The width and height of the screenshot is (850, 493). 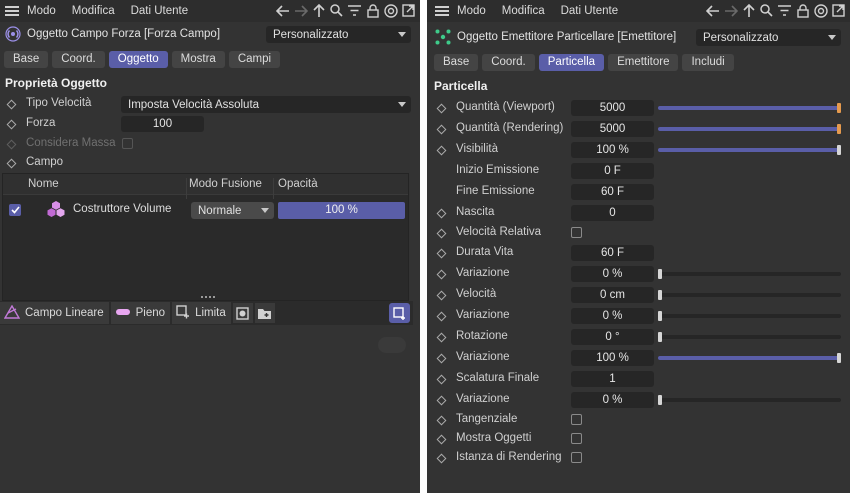 What do you see at coordinates (232, 210) in the screenshot?
I see `blend-mode-dropdown: Normale` at bounding box center [232, 210].